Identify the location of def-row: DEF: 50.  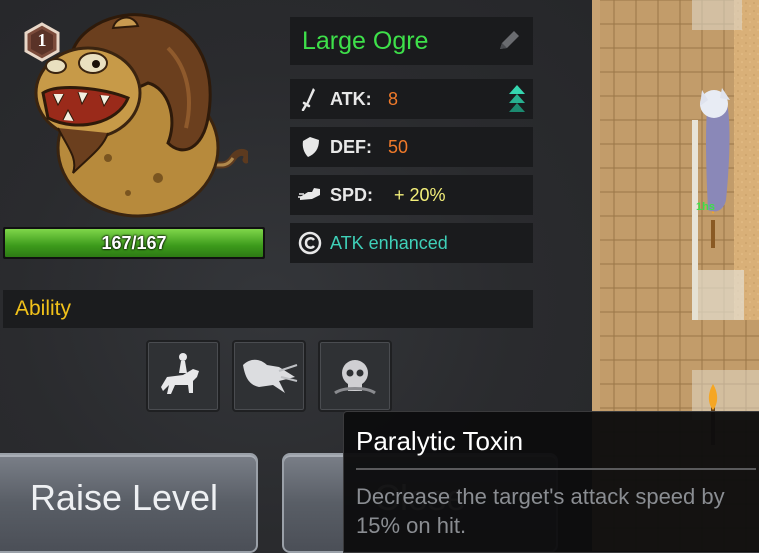
(411, 147).